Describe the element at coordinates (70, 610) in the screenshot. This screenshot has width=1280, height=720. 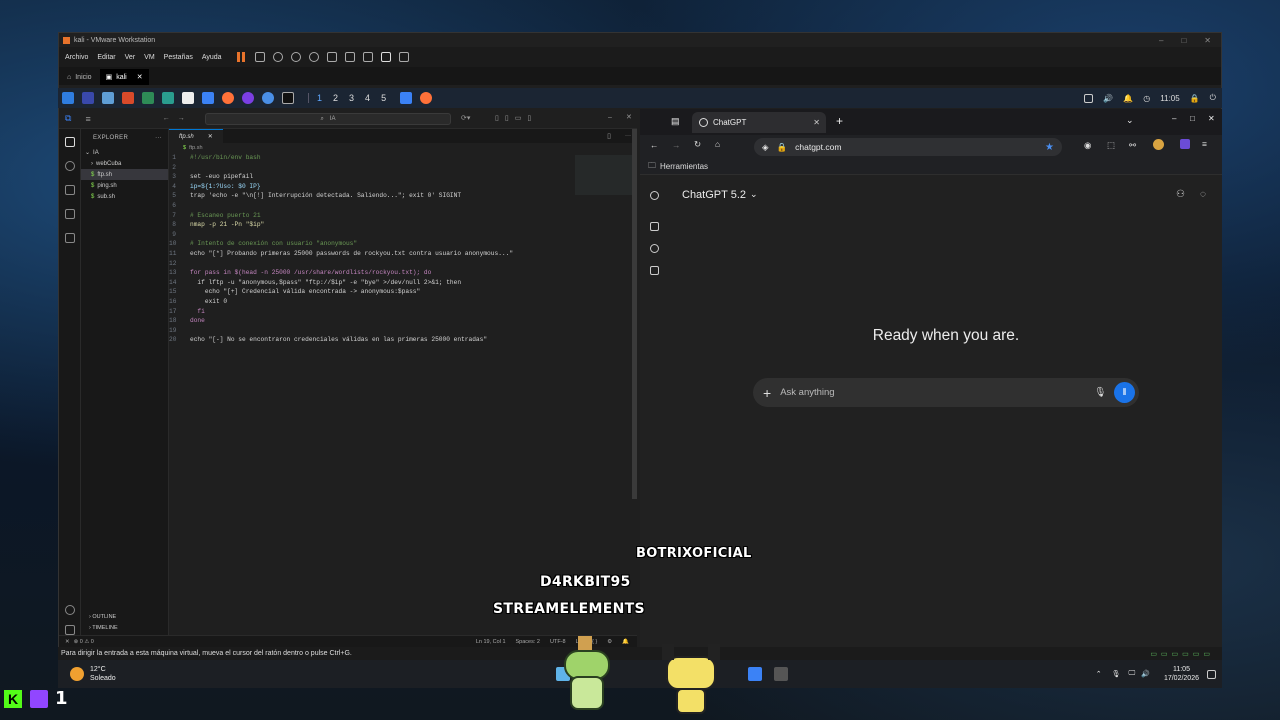
I see `account-icon` at that location.